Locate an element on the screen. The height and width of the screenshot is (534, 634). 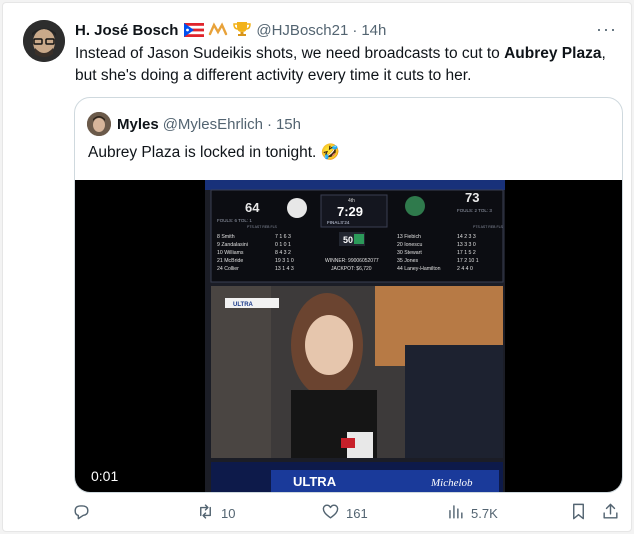
views-button: 5.7K is located at coordinates (472, 513).